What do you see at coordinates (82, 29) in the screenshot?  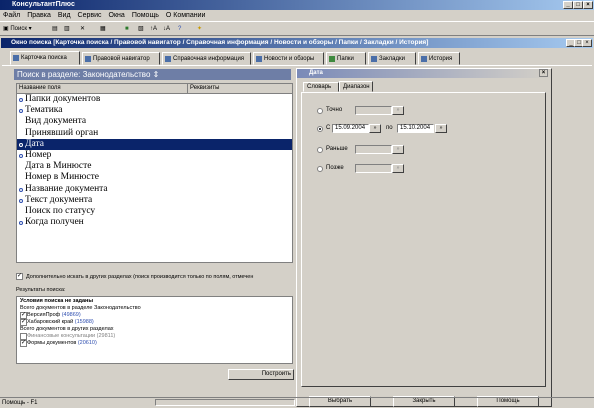 I see `delete-icon: ✕` at bounding box center [82, 29].